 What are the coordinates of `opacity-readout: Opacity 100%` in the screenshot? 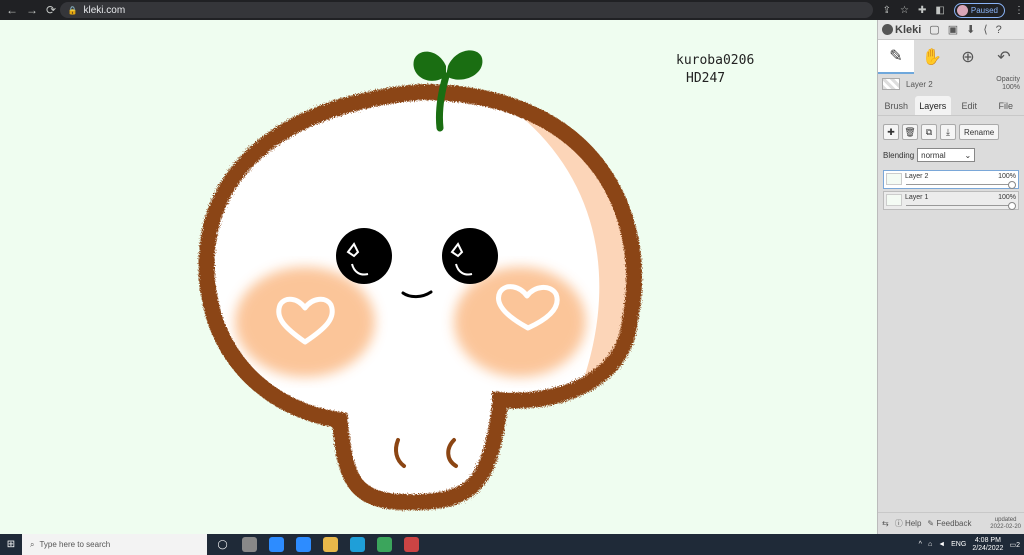 It's located at (1008, 83).